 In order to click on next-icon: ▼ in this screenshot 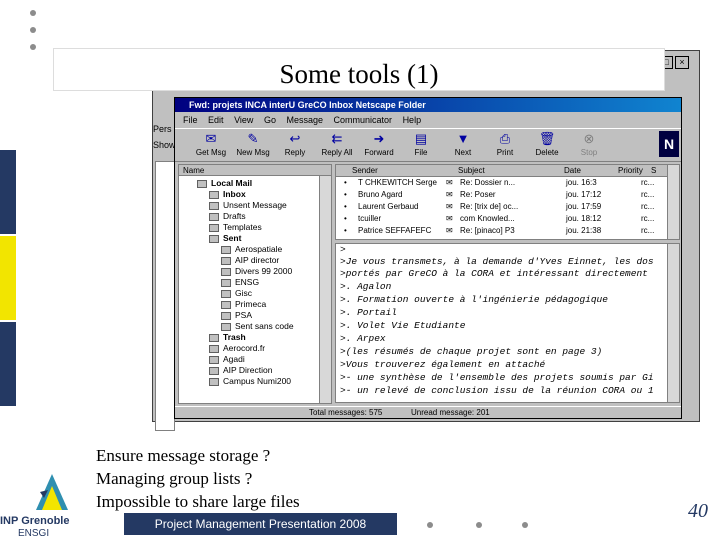, I will do `click(463, 138)`.